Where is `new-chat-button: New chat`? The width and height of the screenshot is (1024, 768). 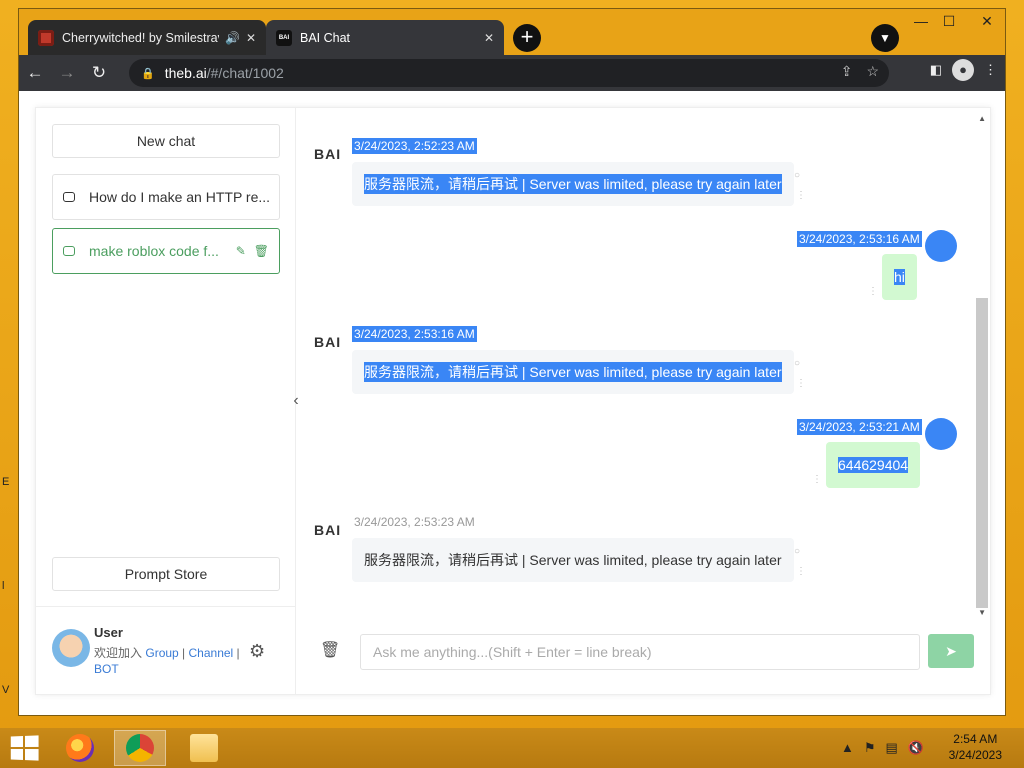 new-chat-button: New chat is located at coordinates (166, 141).